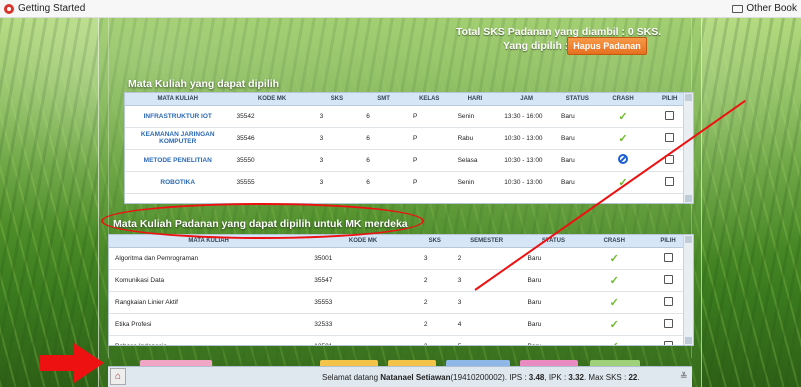  I want to click on crash-cell, so click(623, 160).